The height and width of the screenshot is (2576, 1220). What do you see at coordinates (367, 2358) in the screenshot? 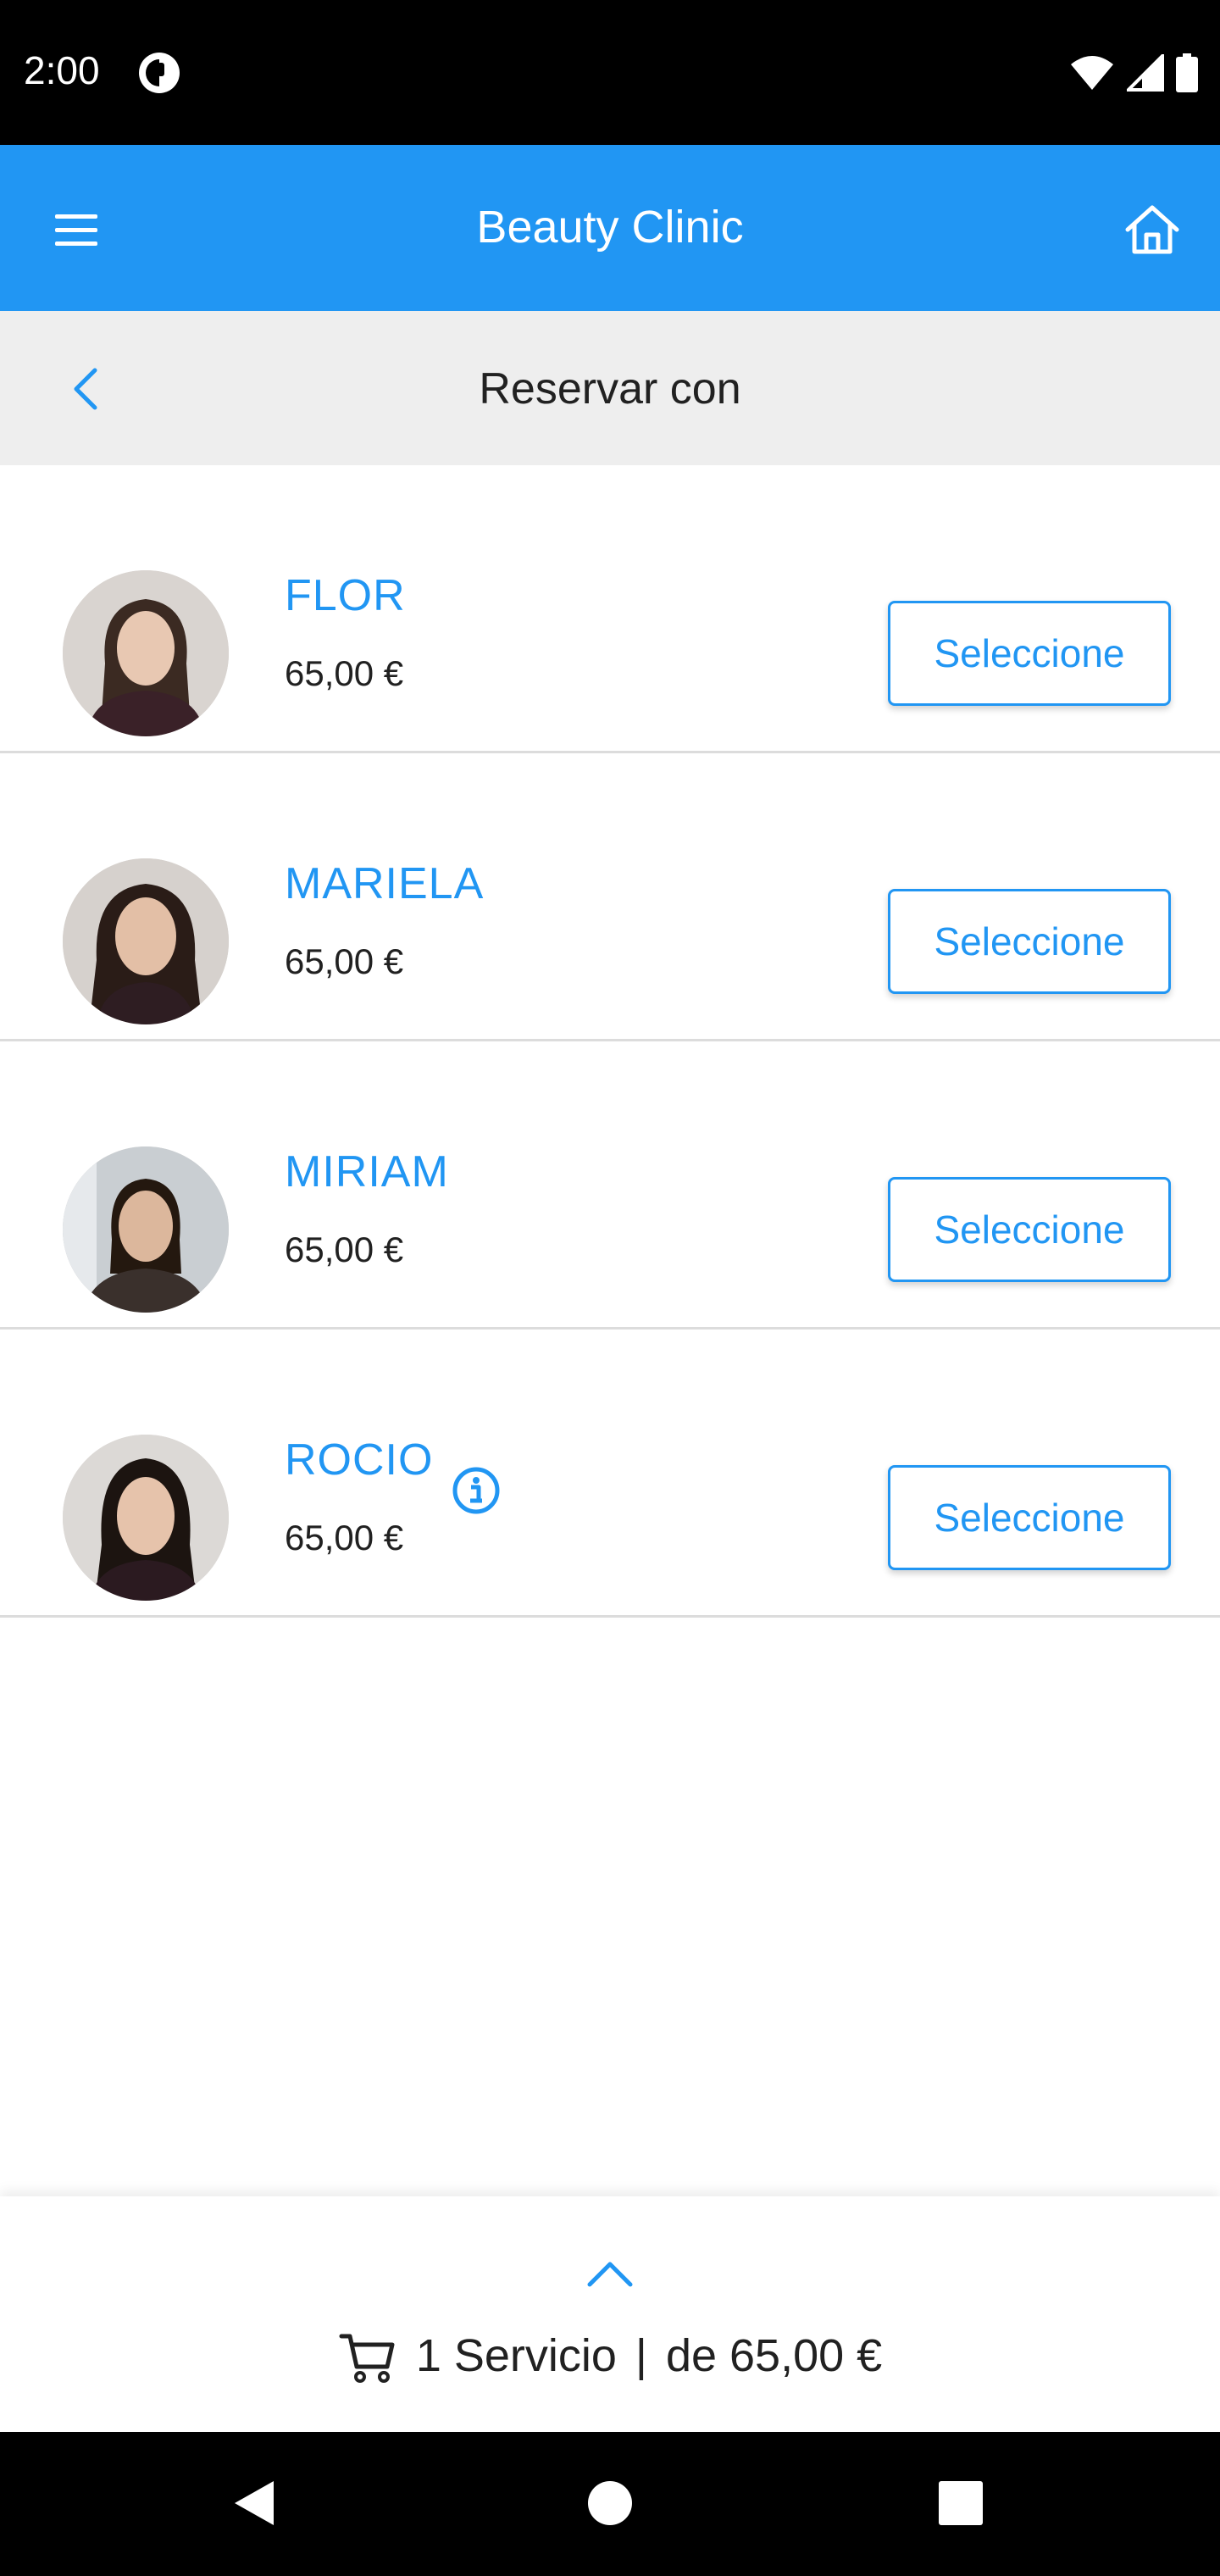
I see `shopping-cart-icon` at bounding box center [367, 2358].